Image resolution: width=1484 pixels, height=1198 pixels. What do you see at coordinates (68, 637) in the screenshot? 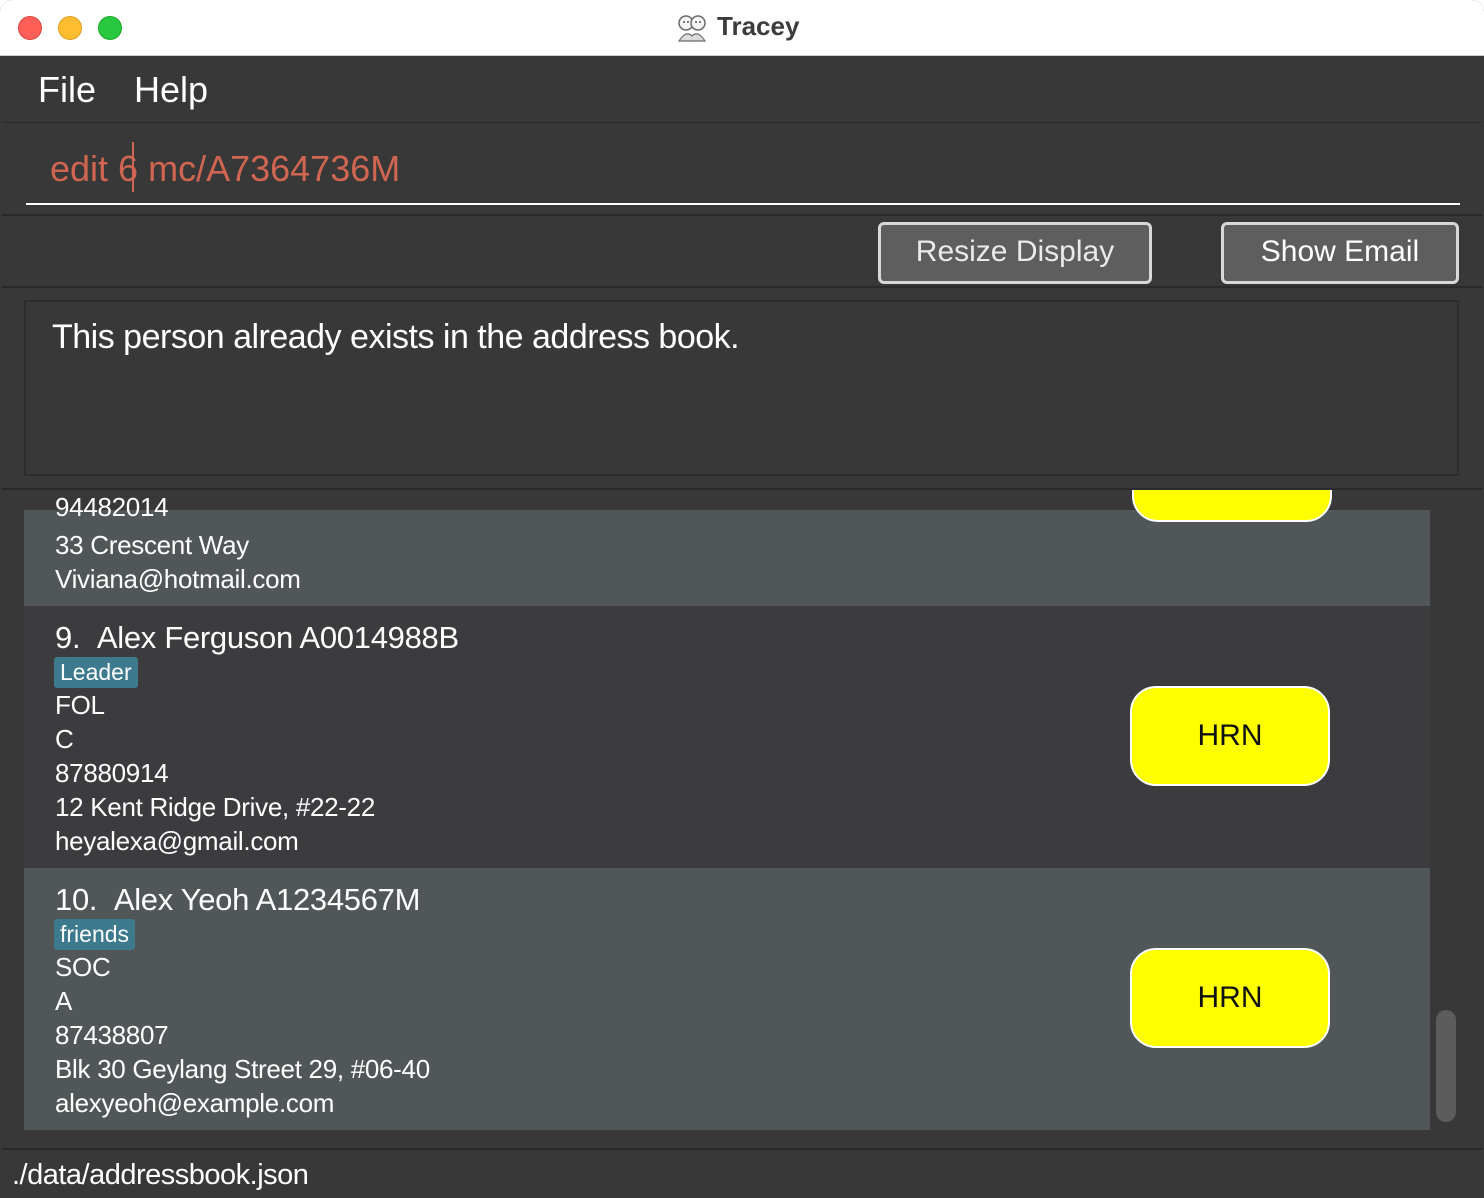
I see `person-index: 9.` at bounding box center [68, 637].